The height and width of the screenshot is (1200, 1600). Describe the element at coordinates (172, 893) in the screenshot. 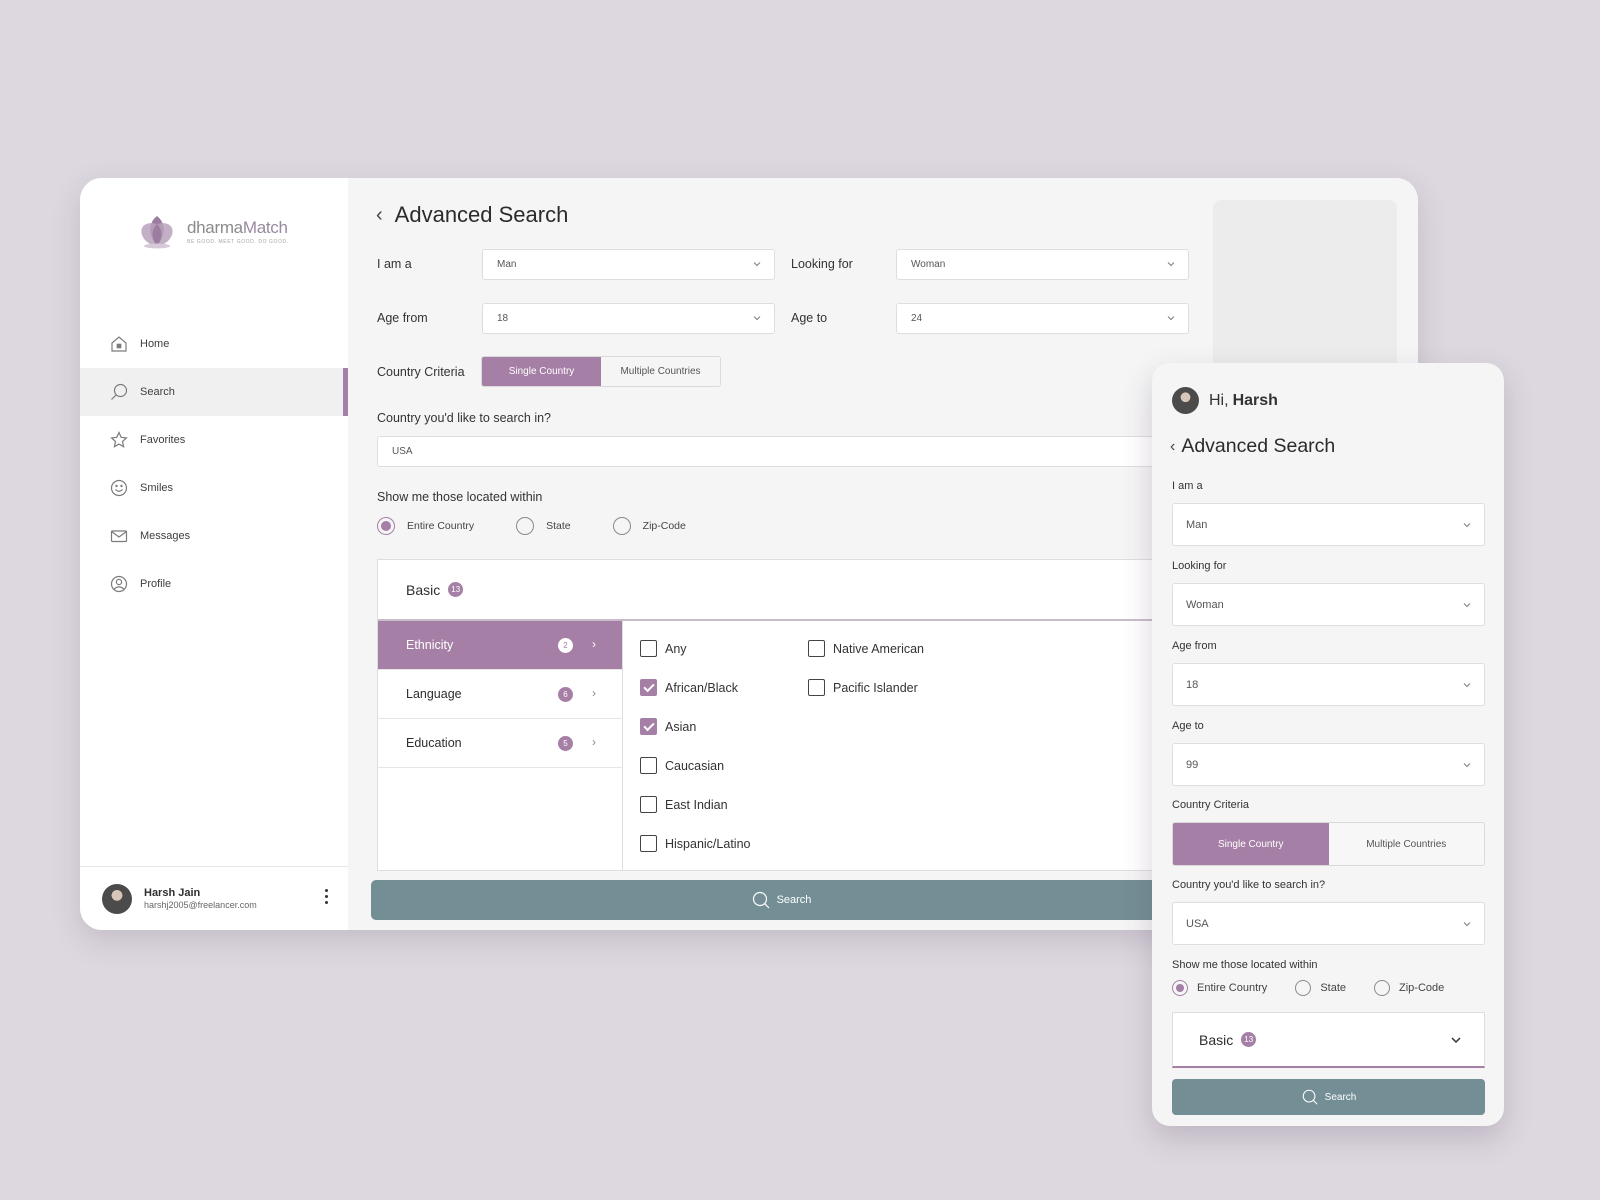

I see `user-name: Harsh Jain` at that location.